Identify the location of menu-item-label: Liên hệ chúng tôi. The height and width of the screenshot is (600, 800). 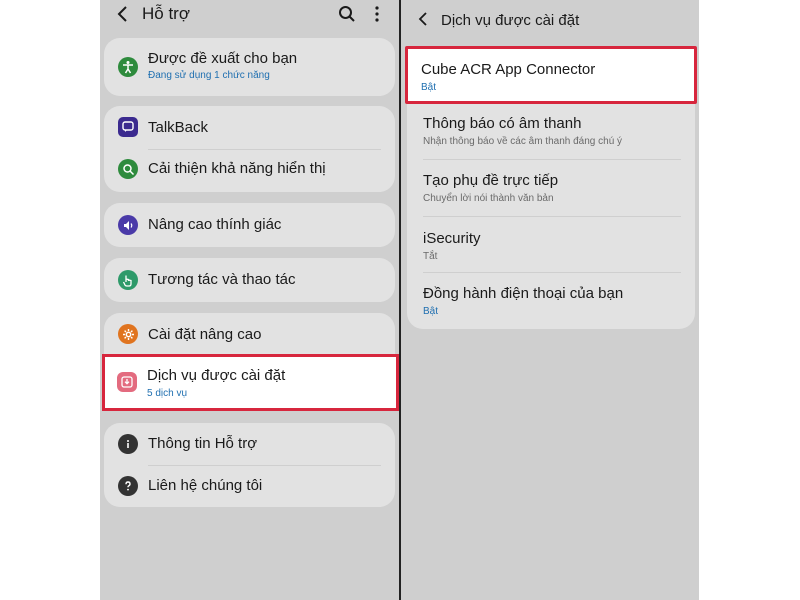
(205, 485).